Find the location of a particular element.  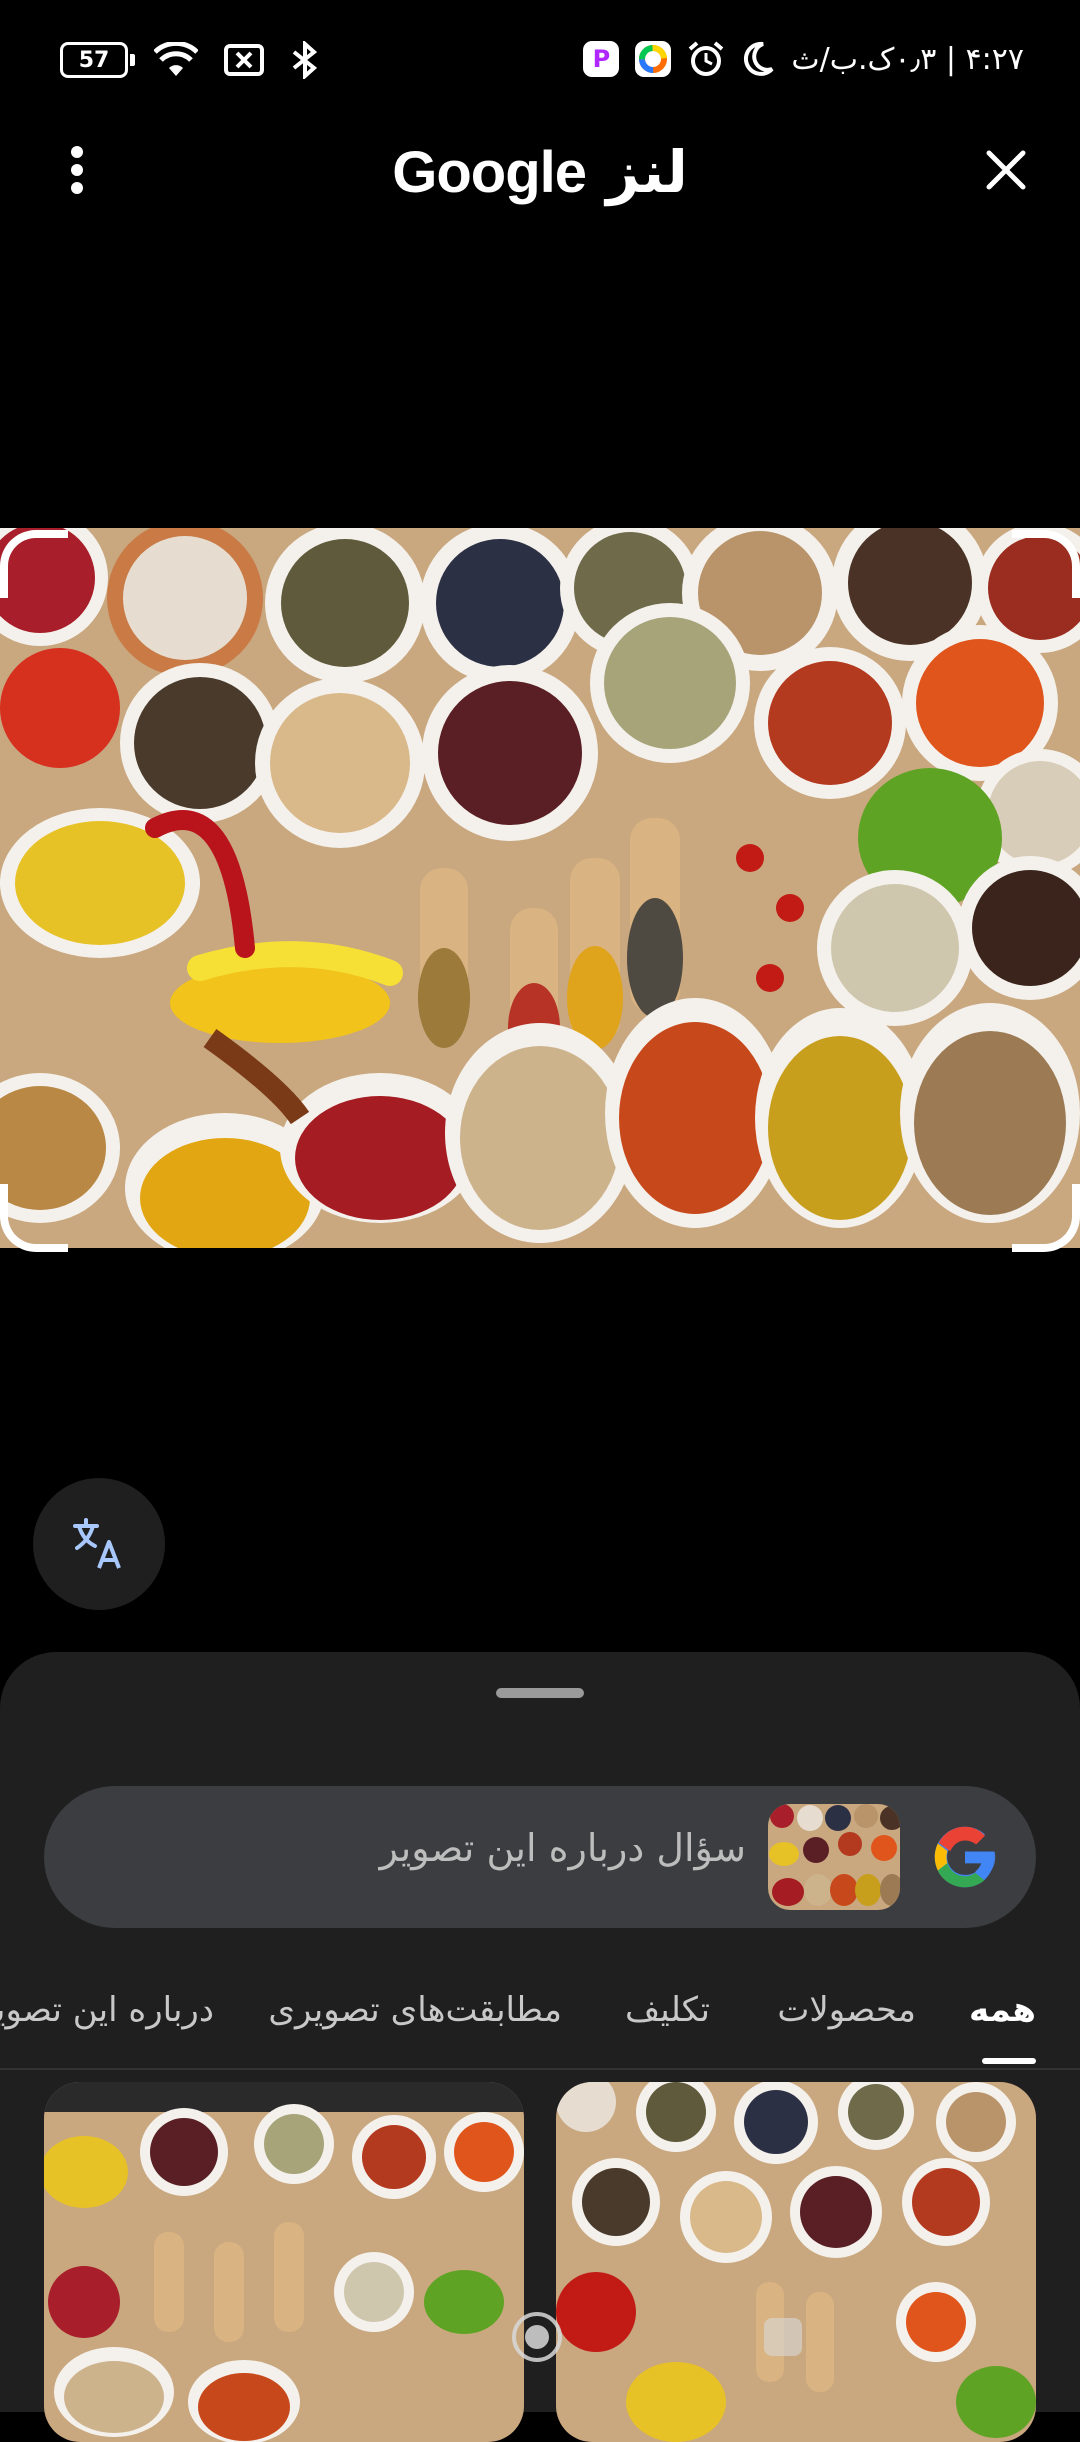

sim-off-icon is located at coordinates (244, 60).